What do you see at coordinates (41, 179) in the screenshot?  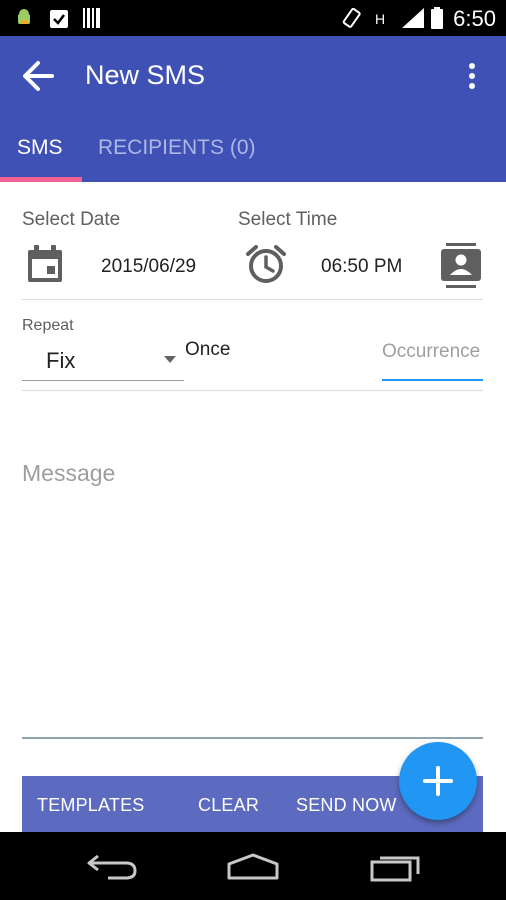 I see `tab-indicator` at bounding box center [41, 179].